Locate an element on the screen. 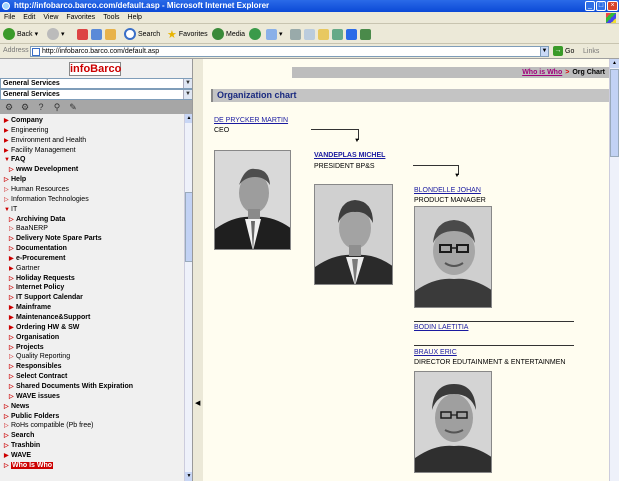 Image resolution: width=619 pixels, height=481 pixels. sidebar-item: ▷ Organisation is located at coordinates (34, 338).